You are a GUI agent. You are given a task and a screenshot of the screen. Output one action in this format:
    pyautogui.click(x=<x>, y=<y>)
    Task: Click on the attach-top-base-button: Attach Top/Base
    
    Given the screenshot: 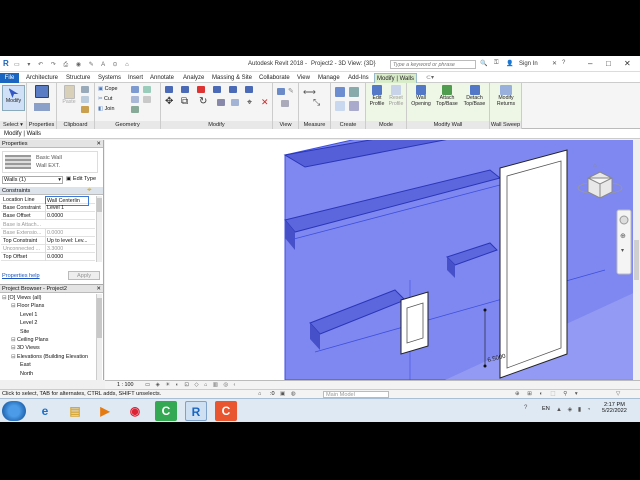 What is the action you would take?
    pyautogui.click(x=447, y=96)
    